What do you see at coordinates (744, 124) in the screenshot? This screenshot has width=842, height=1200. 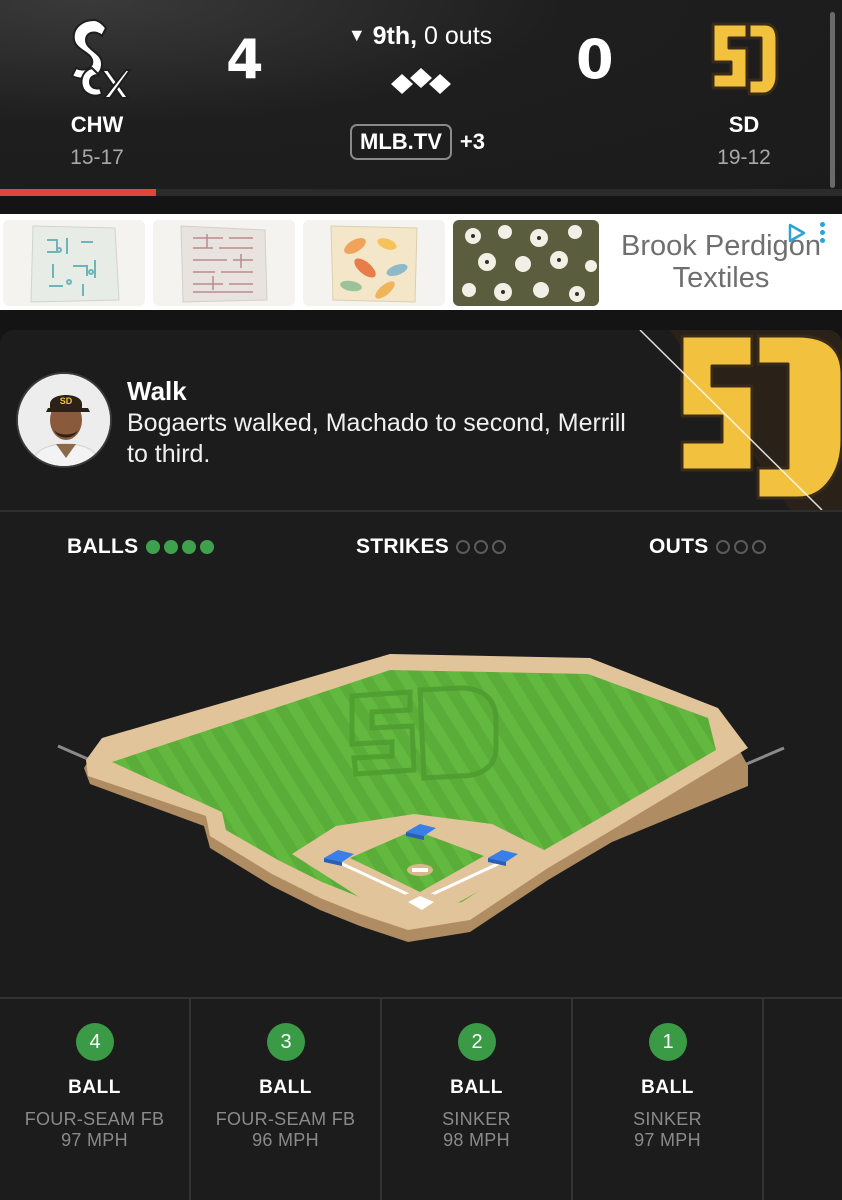 I see `home-team-abbr: SD` at bounding box center [744, 124].